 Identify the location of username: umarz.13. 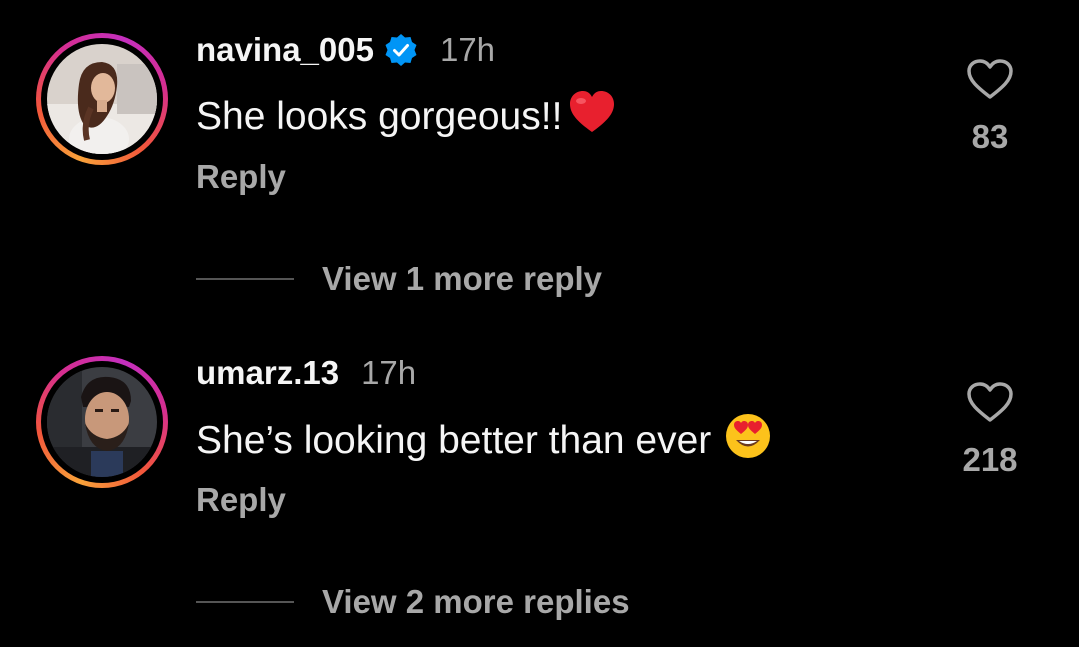
(267, 373).